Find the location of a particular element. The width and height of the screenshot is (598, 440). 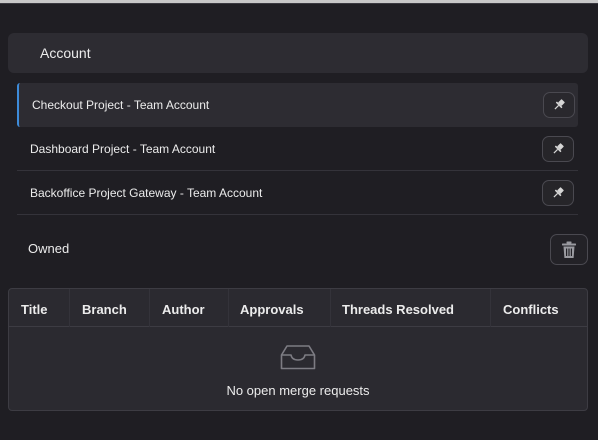

delete-button is located at coordinates (569, 249).